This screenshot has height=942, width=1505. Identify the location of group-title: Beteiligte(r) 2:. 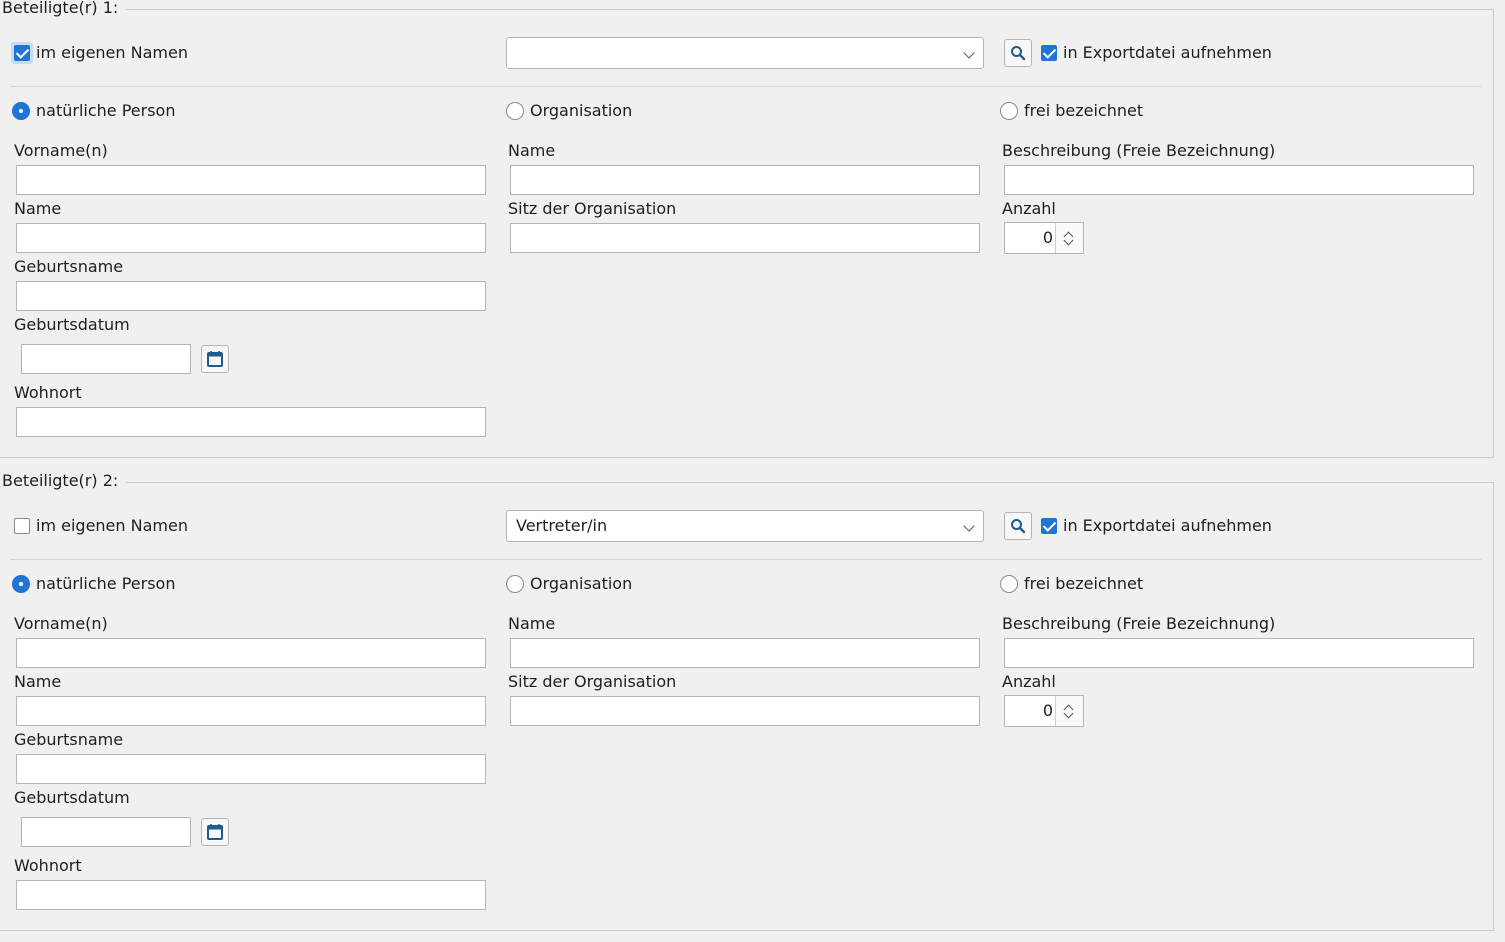
(63, 481).